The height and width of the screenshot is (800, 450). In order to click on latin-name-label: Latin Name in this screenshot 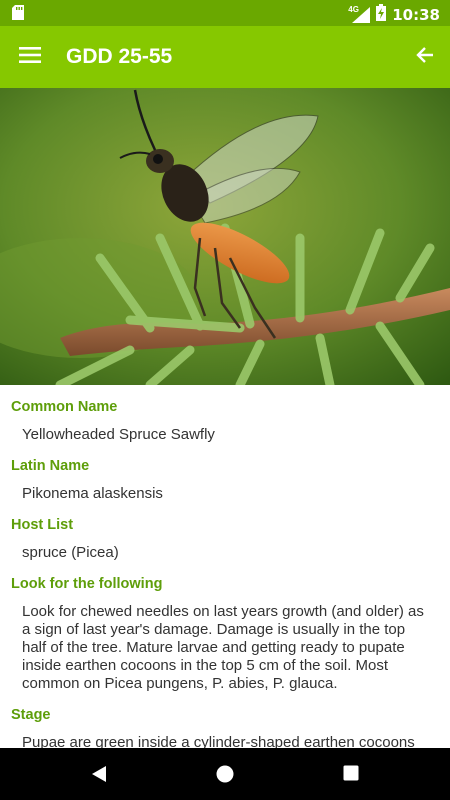, I will do `click(50, 466)`.